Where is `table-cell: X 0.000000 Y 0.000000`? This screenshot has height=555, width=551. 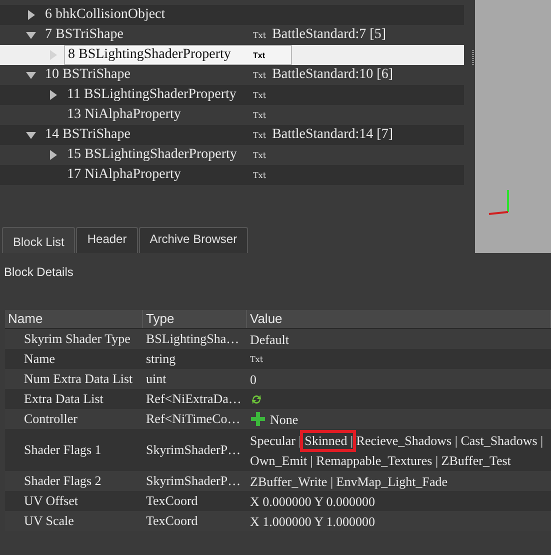 table-cell: X 0.000000 Y 0.000000 is located at coordinates (313, 501).